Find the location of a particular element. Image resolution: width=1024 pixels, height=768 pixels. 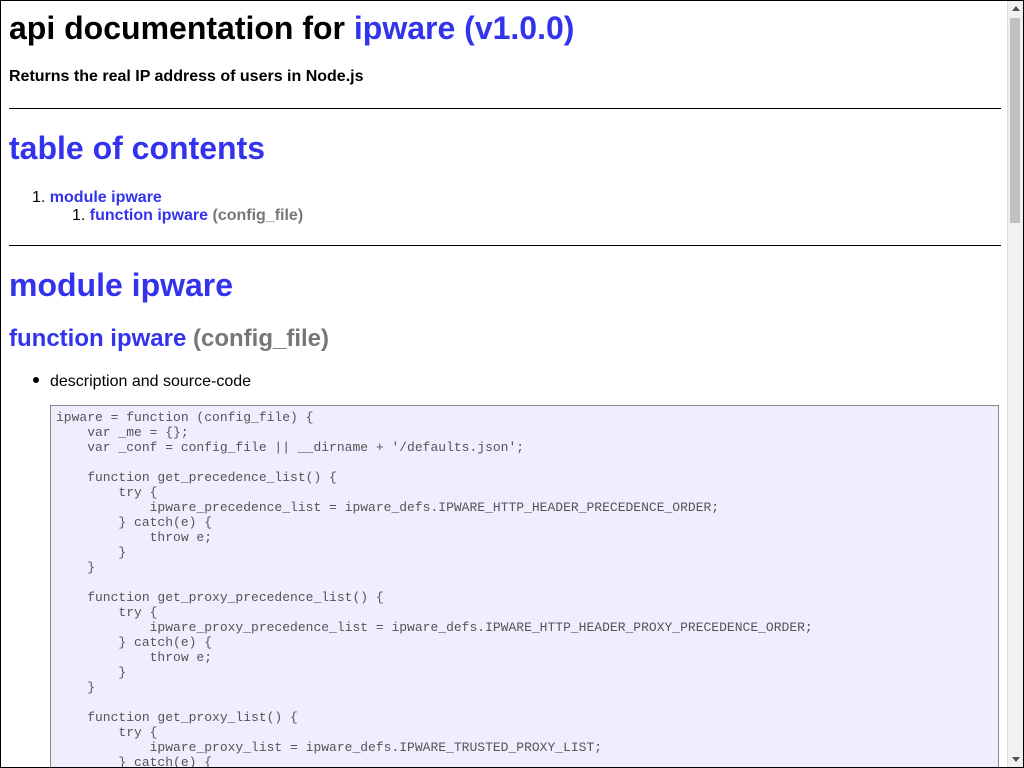

scroll-up-button is located at coordinates (1015, 8).